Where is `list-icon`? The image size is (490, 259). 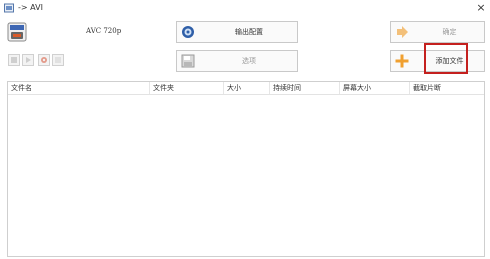
list-icon is located at coordinates (58, 60).